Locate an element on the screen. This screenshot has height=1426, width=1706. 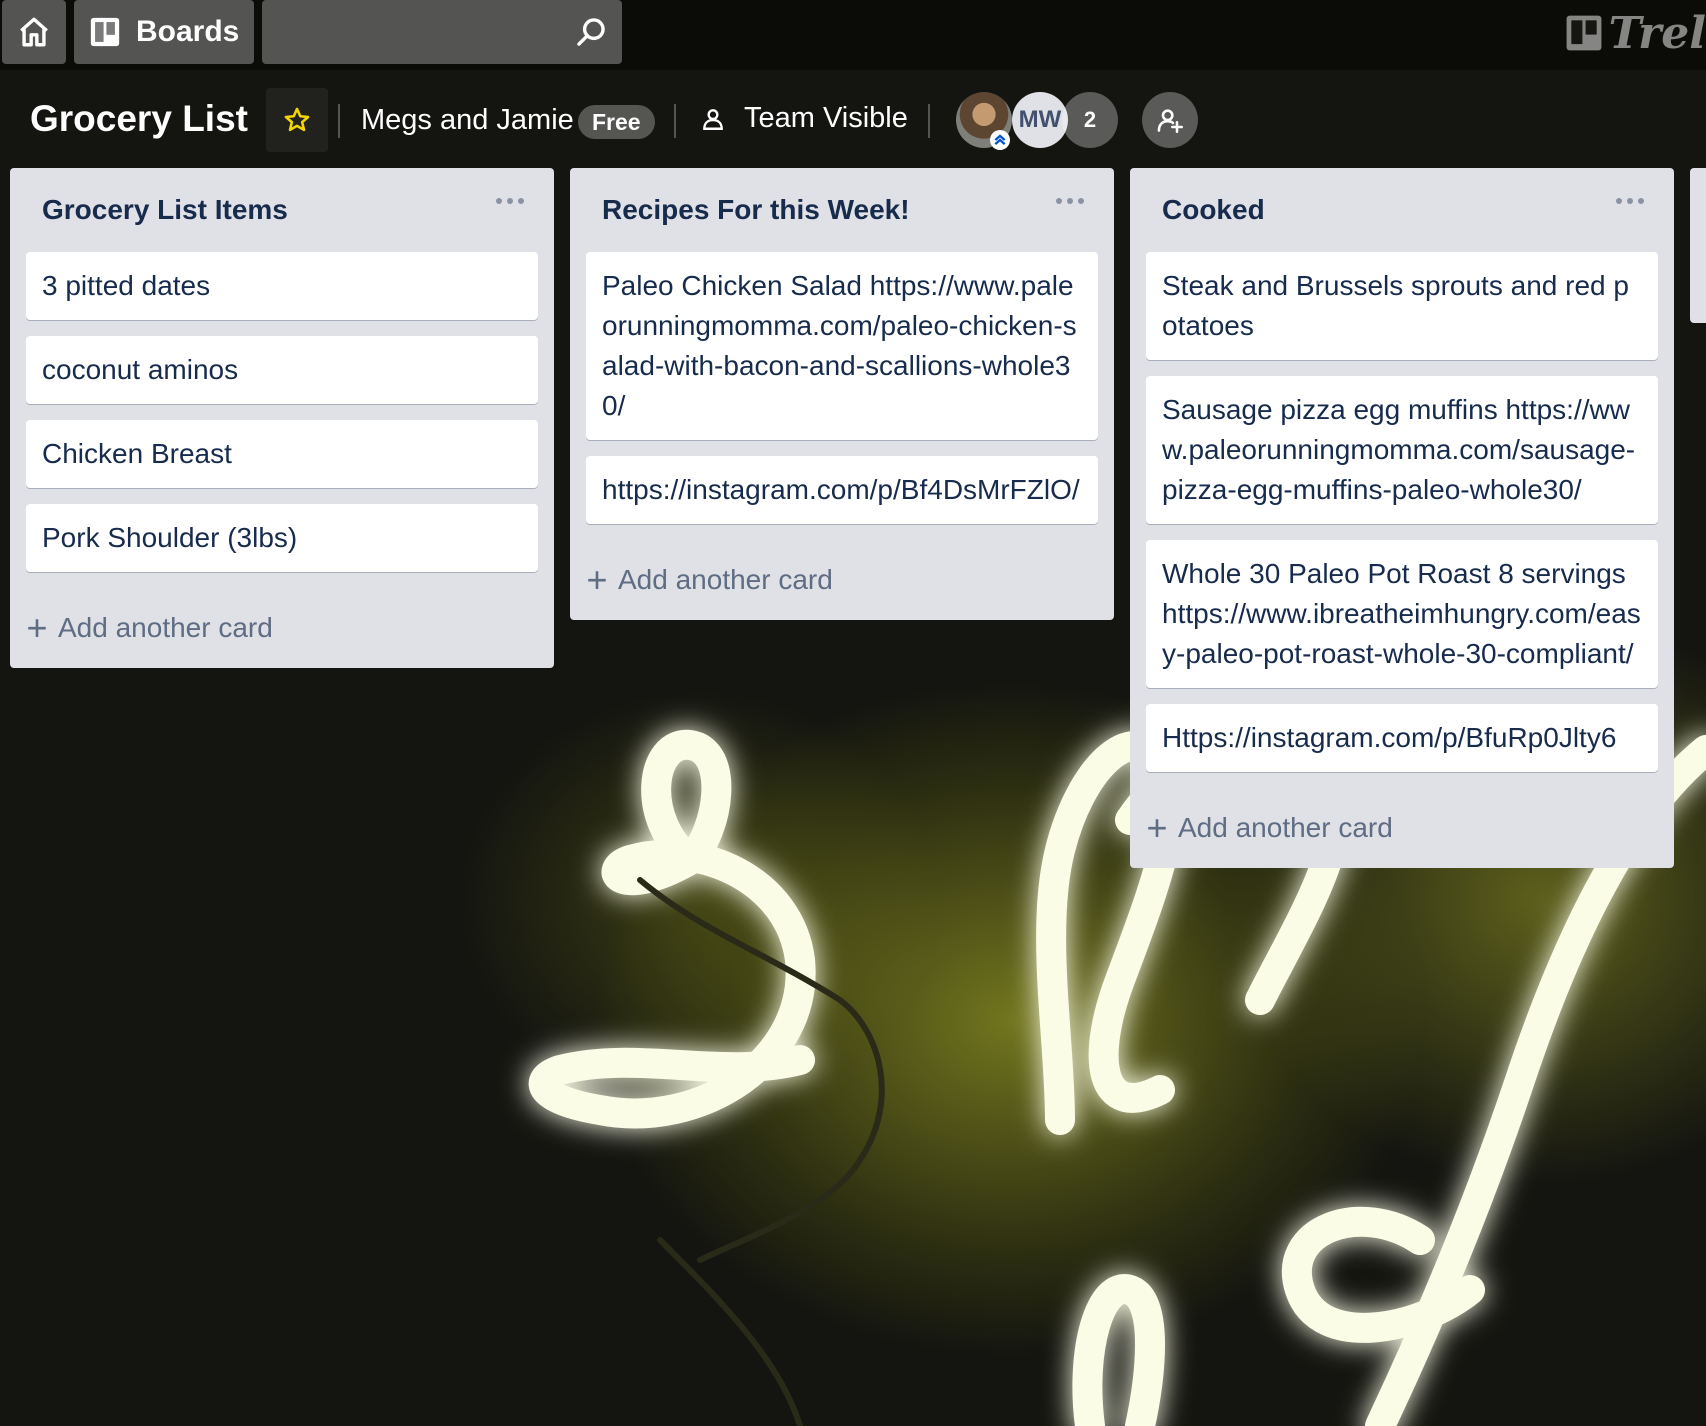
card: Pork Shoulder (3lbs) is located at coordinates (282, 538).